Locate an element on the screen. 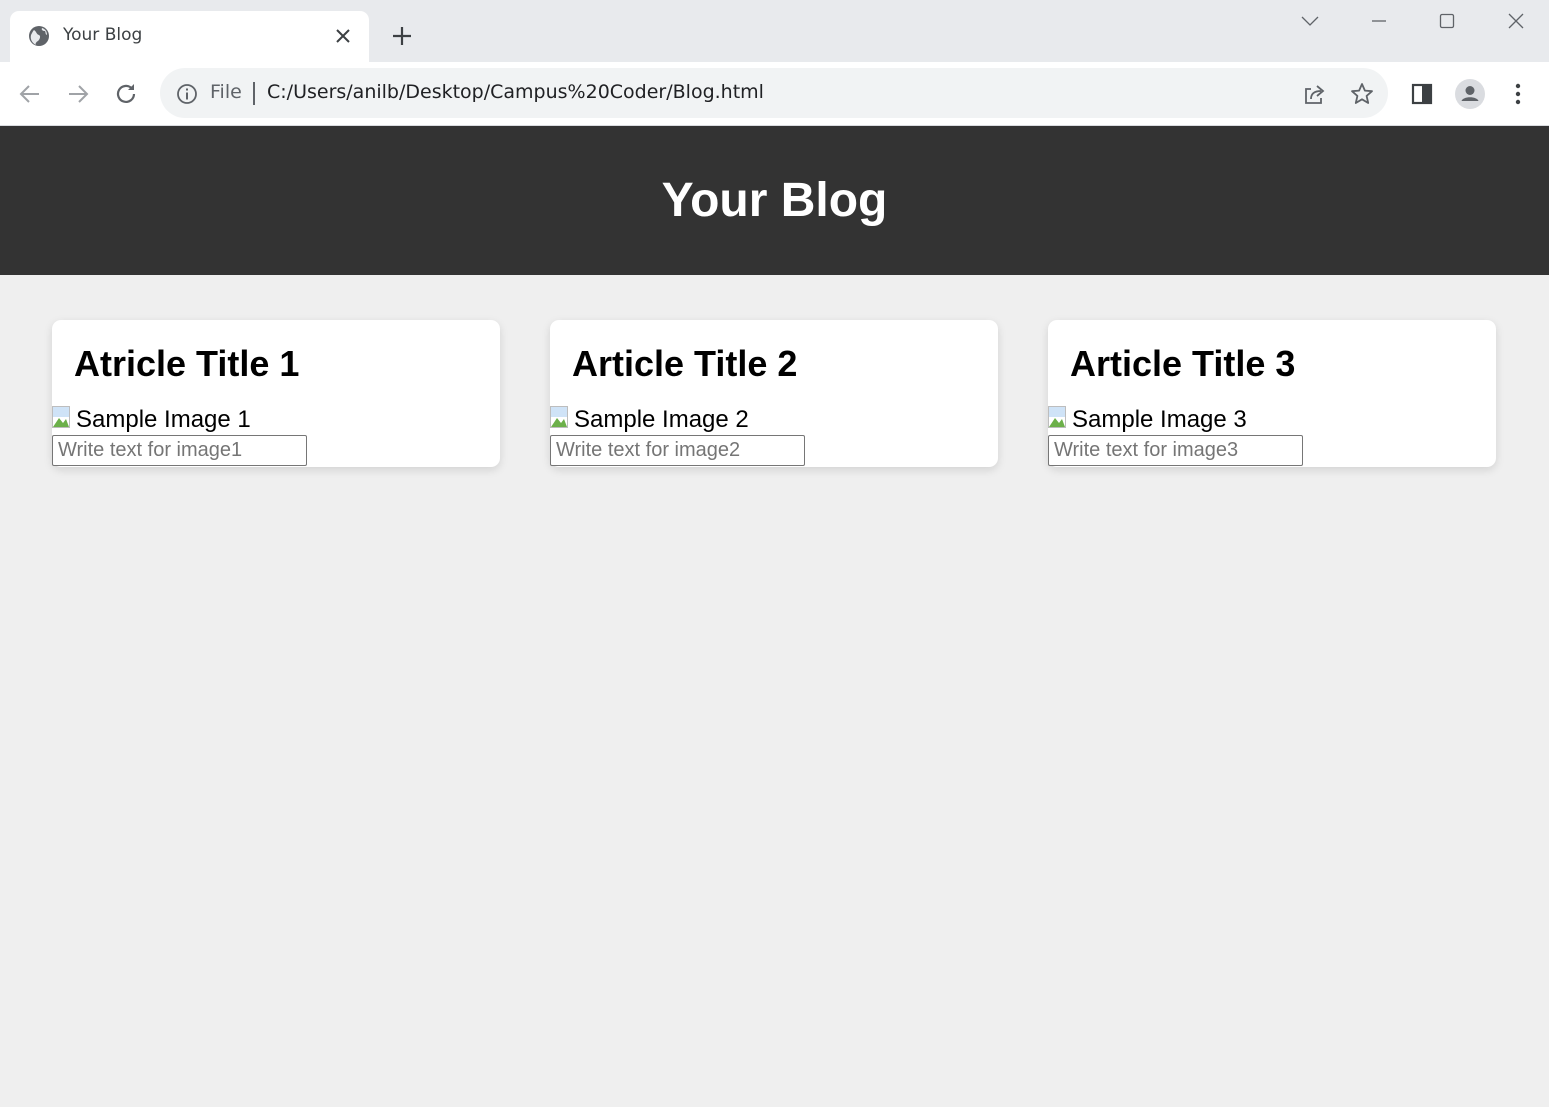 This screenshot has height=1107, width=1549. minimize-icon is located at coordinates (1379, 21).